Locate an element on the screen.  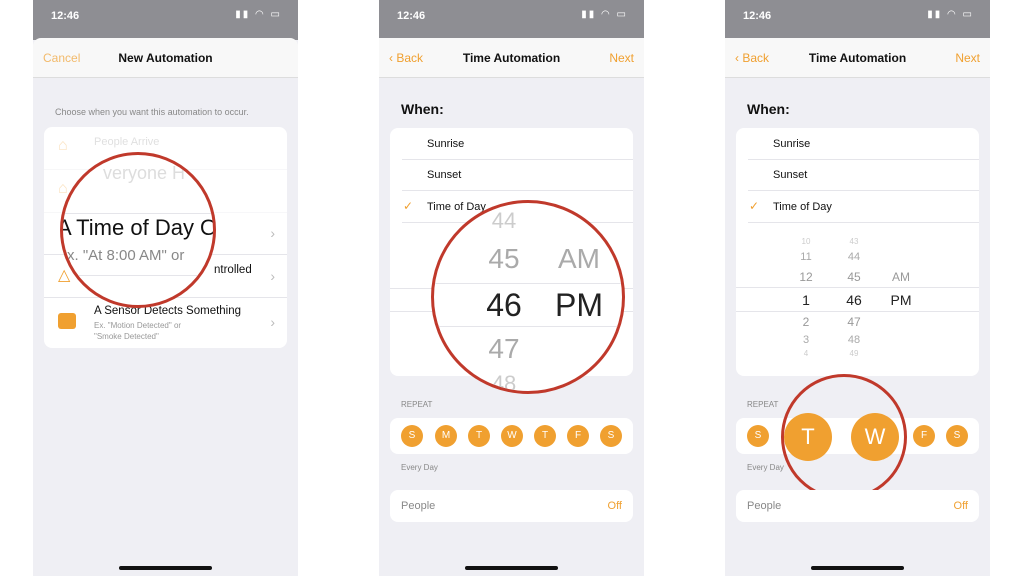
picker-minute-selected: 46 is located at coordinates (854, 300).